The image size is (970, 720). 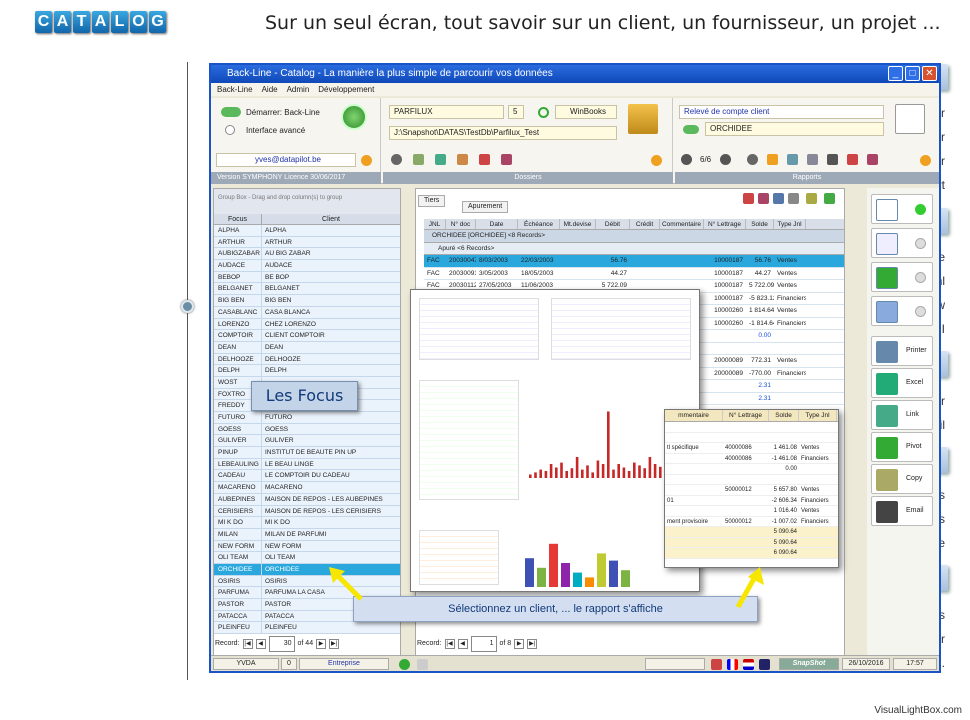 I want to click on start-toggle, so click(x=231, y=112).